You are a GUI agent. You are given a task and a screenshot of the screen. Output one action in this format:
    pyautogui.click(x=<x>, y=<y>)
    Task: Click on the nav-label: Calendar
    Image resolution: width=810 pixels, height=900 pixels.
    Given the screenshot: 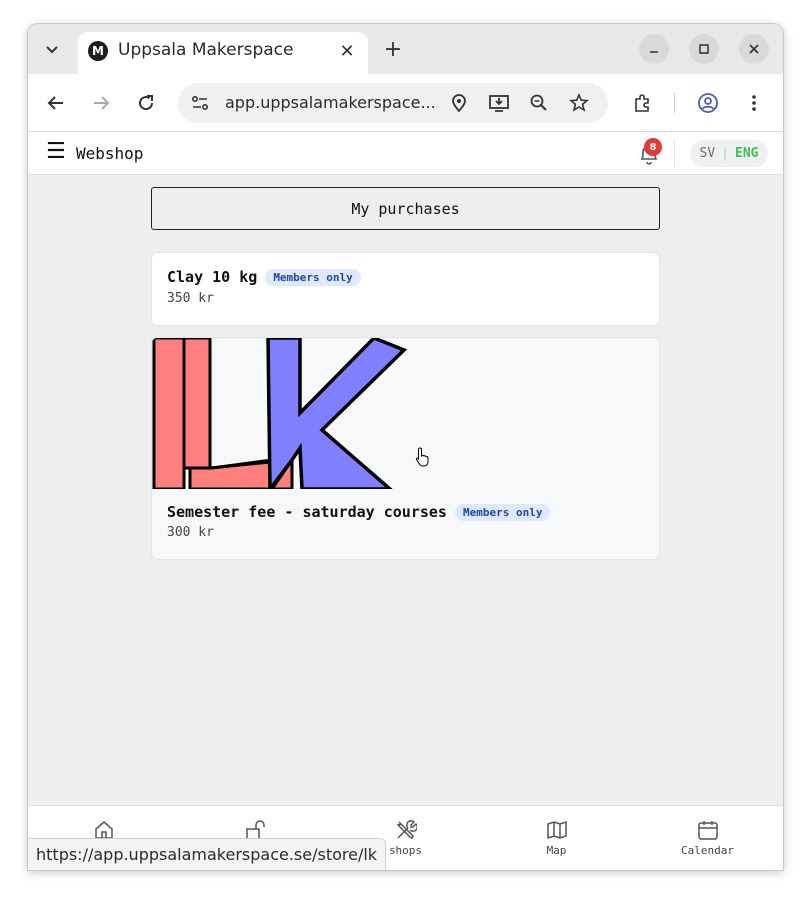 What is the action you would take?
    pyautogui.click(x=707, y=850)
    